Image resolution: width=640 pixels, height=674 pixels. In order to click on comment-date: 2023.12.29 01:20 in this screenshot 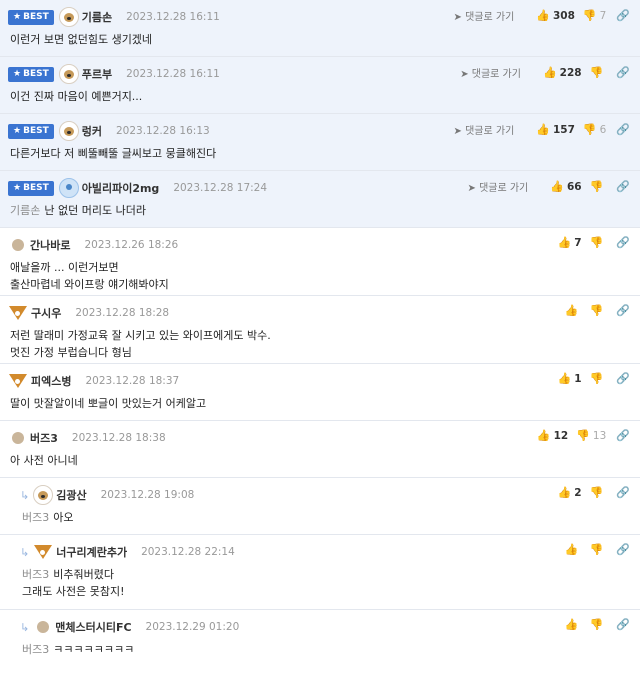, I will do `click(192, 627)`.